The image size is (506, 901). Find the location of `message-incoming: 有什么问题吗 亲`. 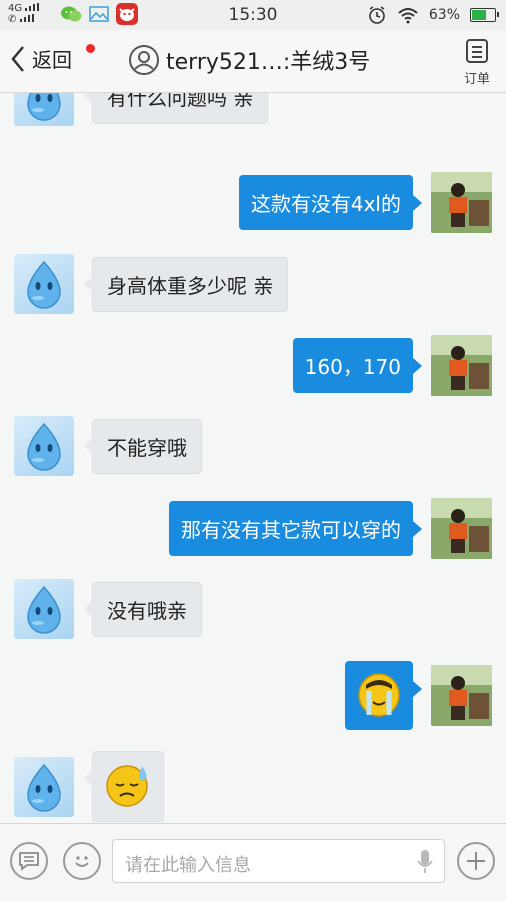

message-incoming: 有什么问题吗 亲 is located at coordinates (141, 109).